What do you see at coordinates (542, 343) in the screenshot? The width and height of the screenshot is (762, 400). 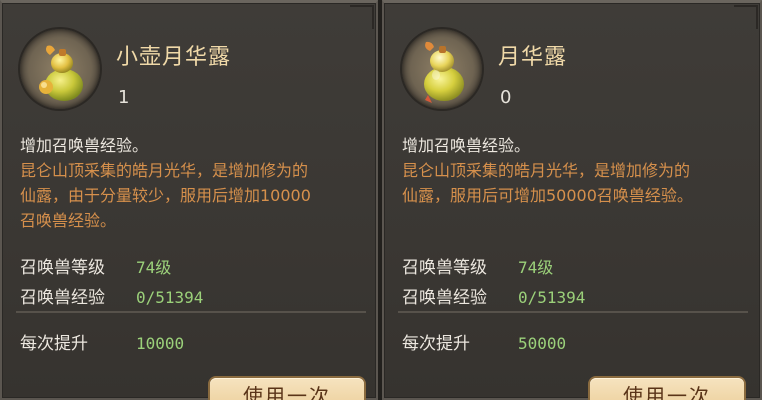 I see `stat-value: 50000` at bounding box center [542, 343].